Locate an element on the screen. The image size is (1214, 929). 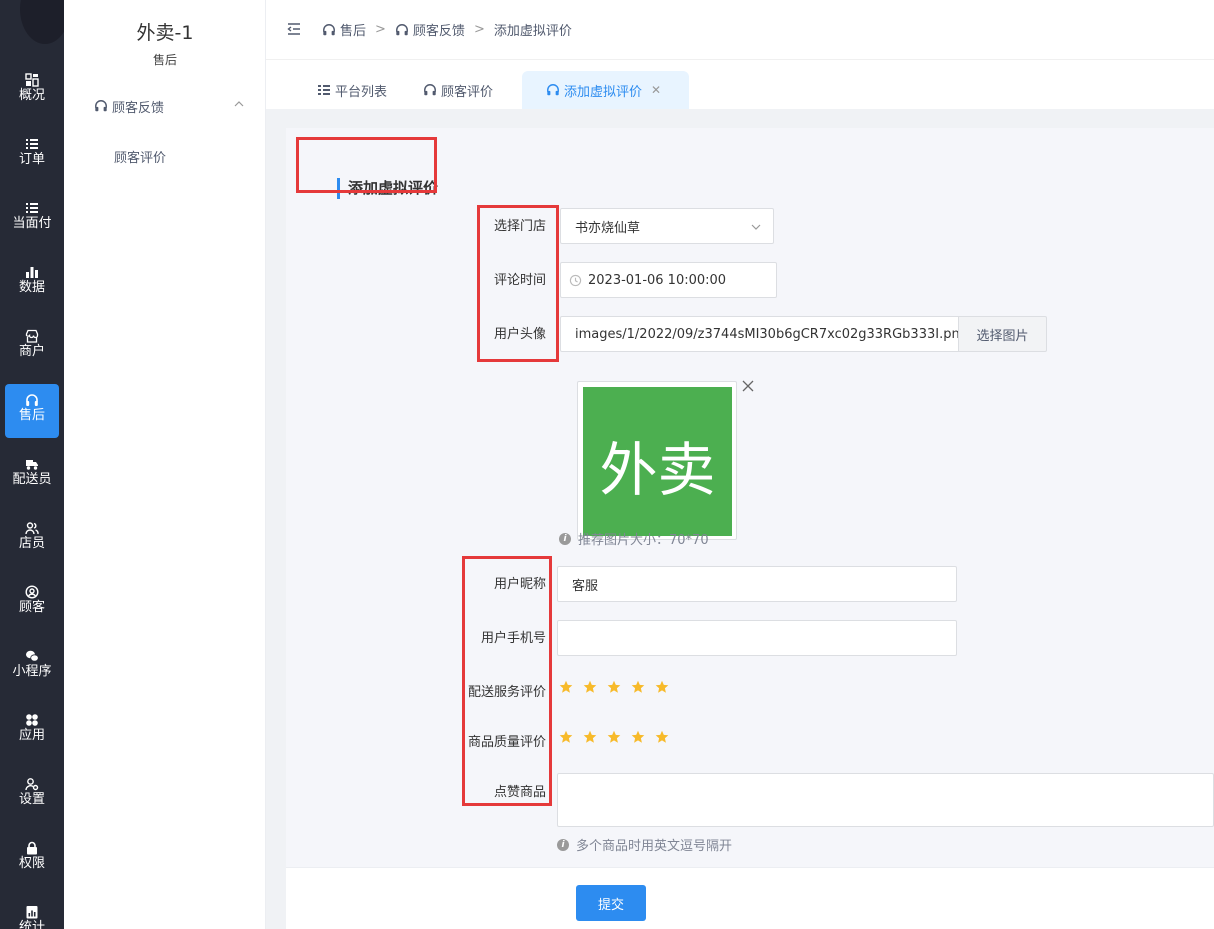
main-nav: 概况订单当面付数据商户售后配送员店员顾客小程序应用设置权限统计 is located at coordinates (35, 464).